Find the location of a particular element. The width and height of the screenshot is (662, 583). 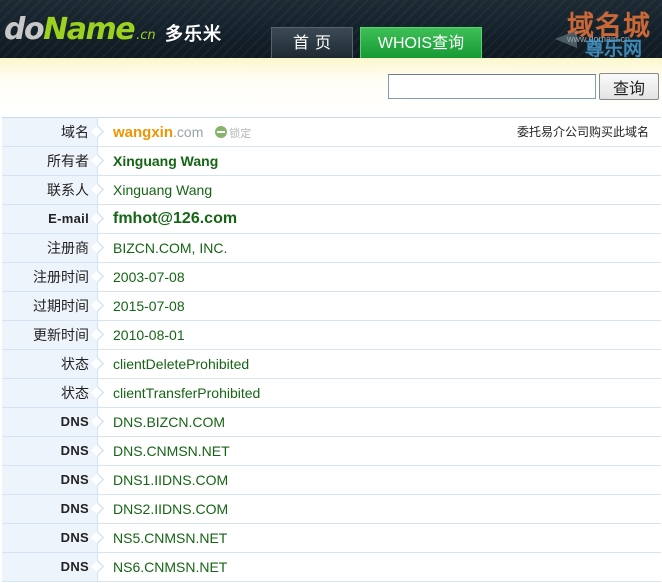

row-value: DNS.CNMSN.NET is located at coordinates (171, 451).